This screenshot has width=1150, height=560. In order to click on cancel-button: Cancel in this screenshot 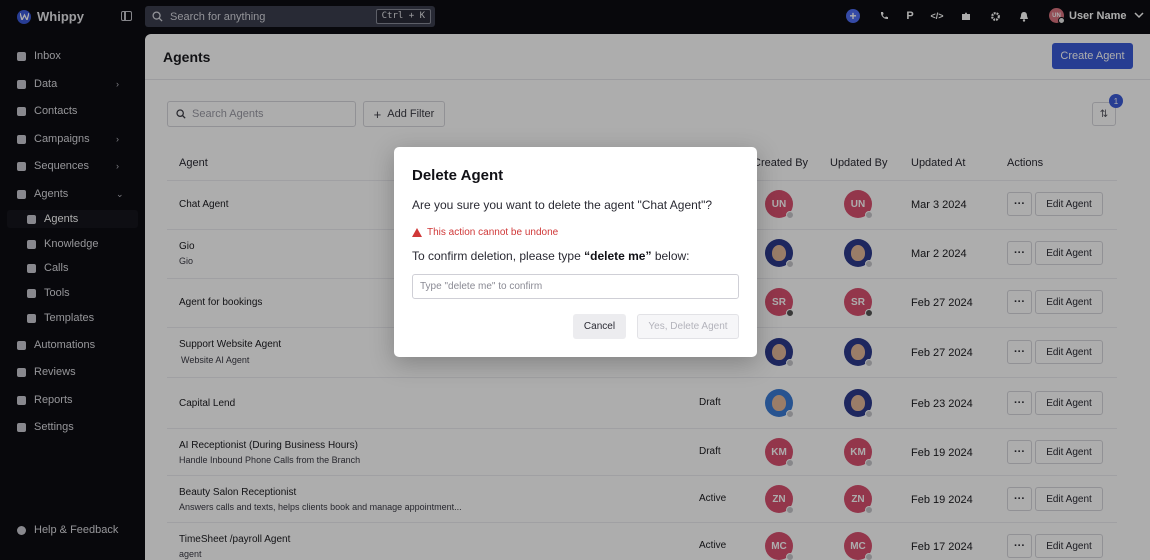, I will do `click(599, 326)`.